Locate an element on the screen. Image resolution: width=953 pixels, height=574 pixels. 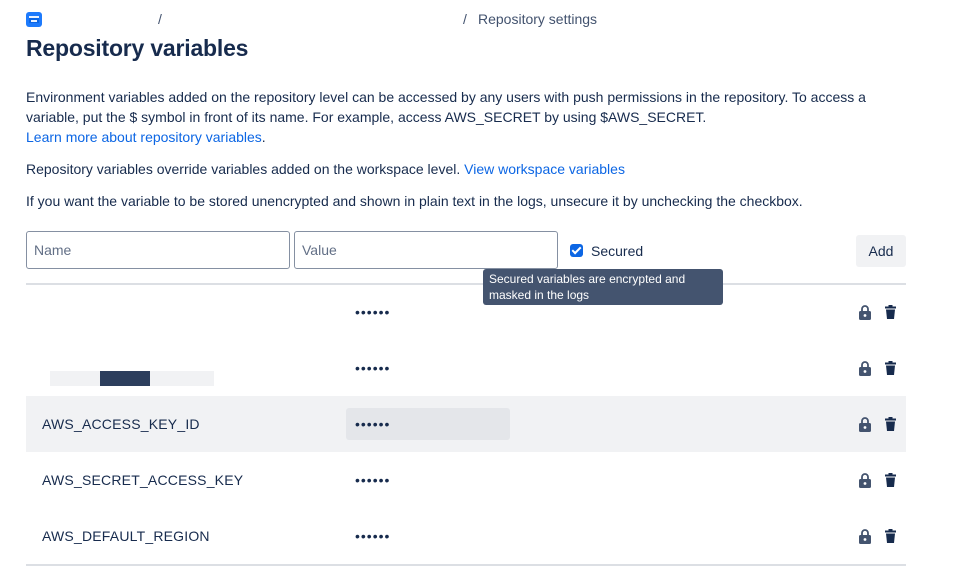
variable-name: AWS_ACCESS_KEY_ID is located at coordinates (121, 424).